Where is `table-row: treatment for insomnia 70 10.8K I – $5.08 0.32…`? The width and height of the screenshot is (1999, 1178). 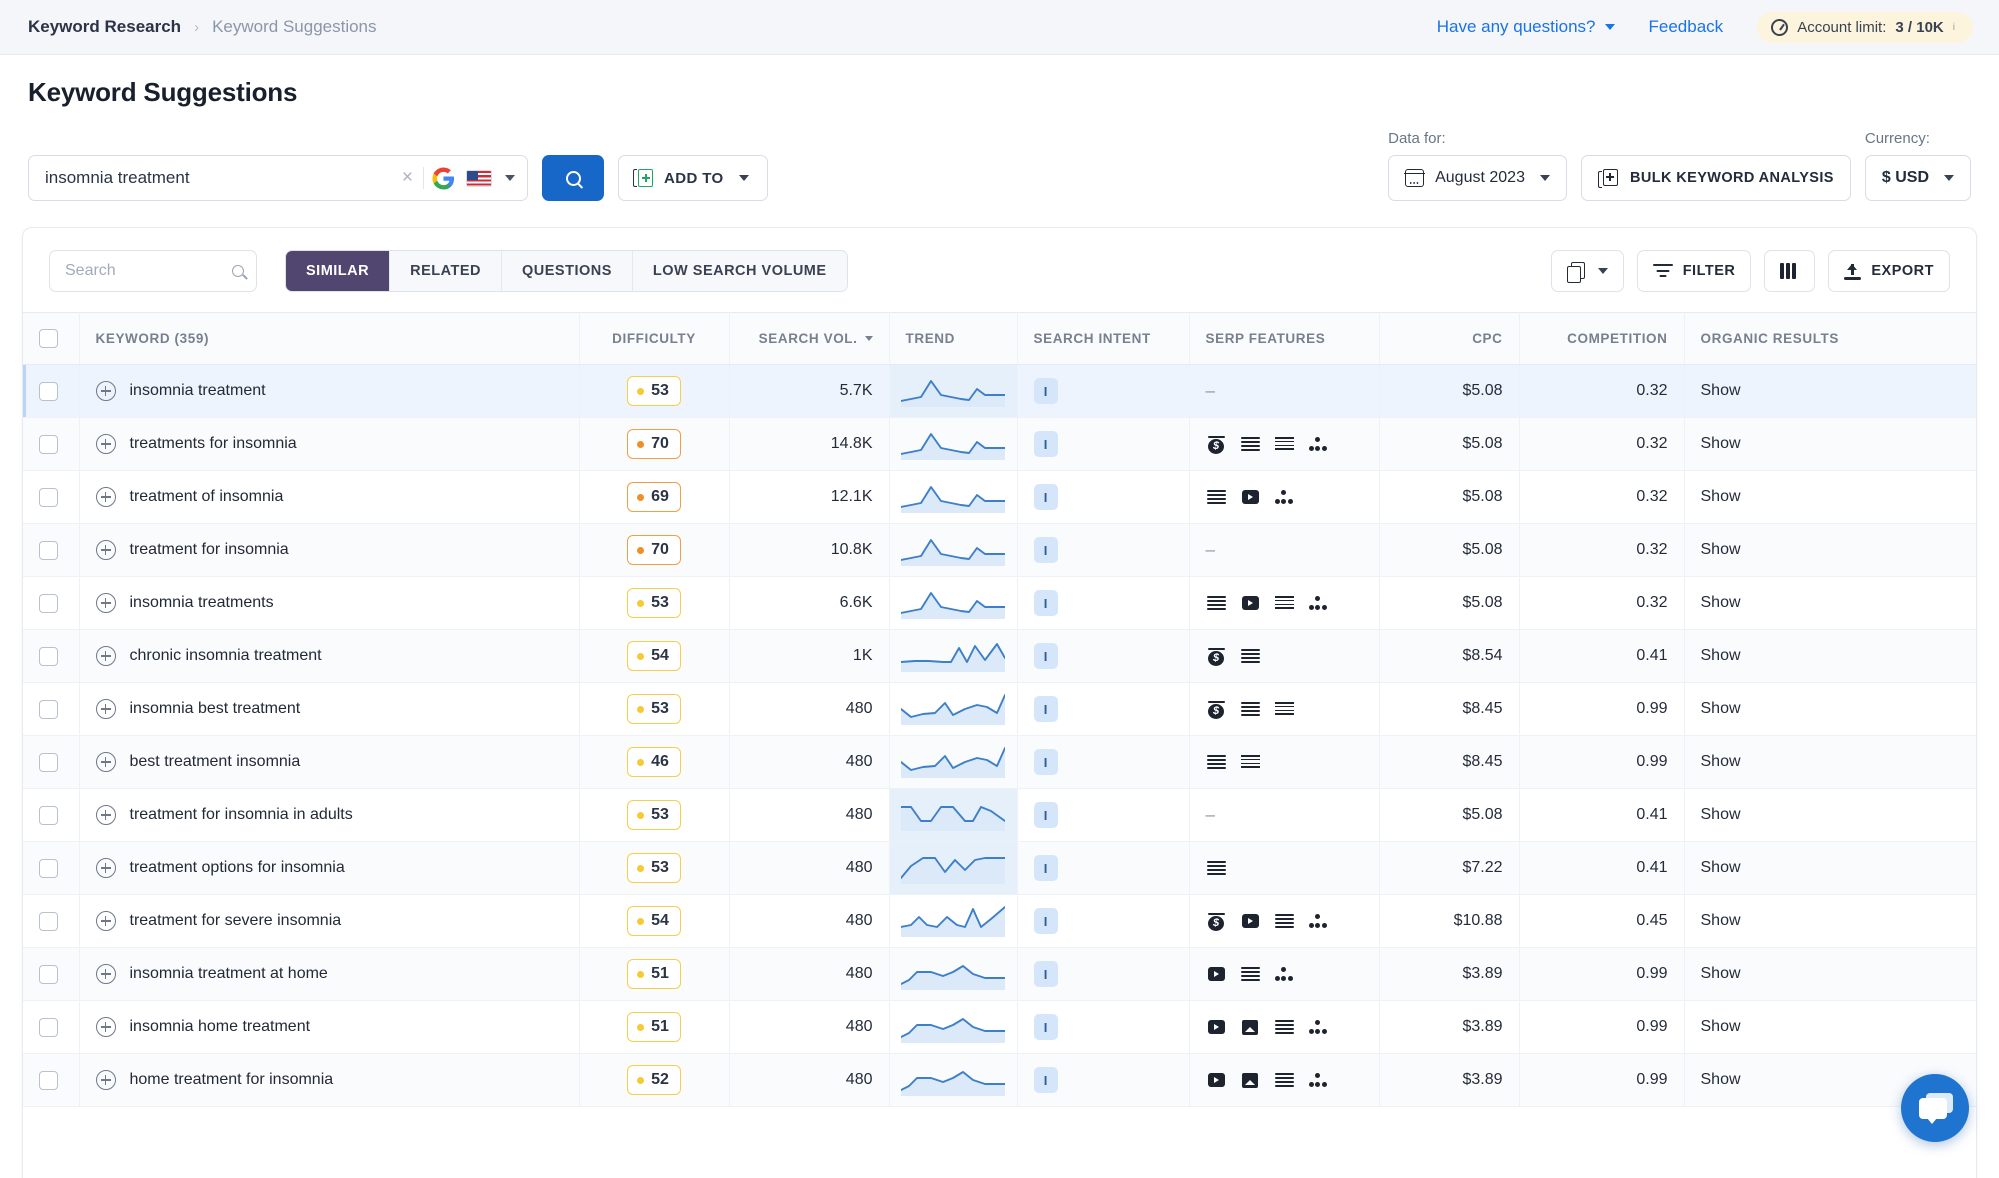 table-row: treatment for insomnia 70 10.8K I – $5.08 0.32… is located at coordinates (999, 550).